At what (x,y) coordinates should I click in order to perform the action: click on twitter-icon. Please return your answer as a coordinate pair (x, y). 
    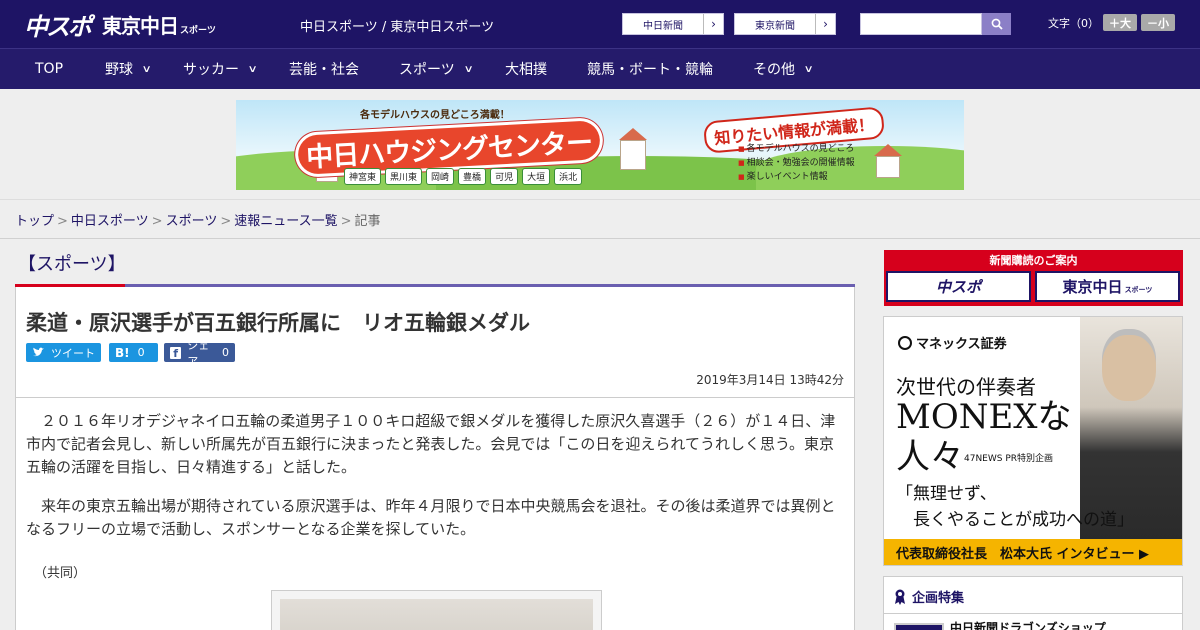
    Looking at the image, I should click on (38, 352).